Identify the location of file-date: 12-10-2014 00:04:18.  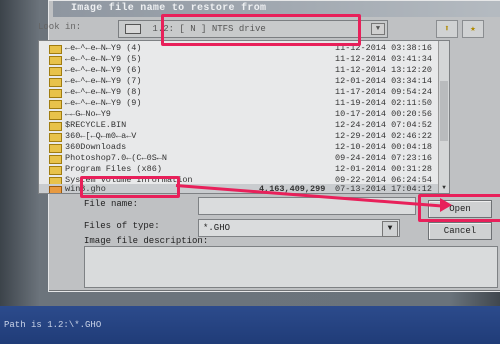
(383, 147).